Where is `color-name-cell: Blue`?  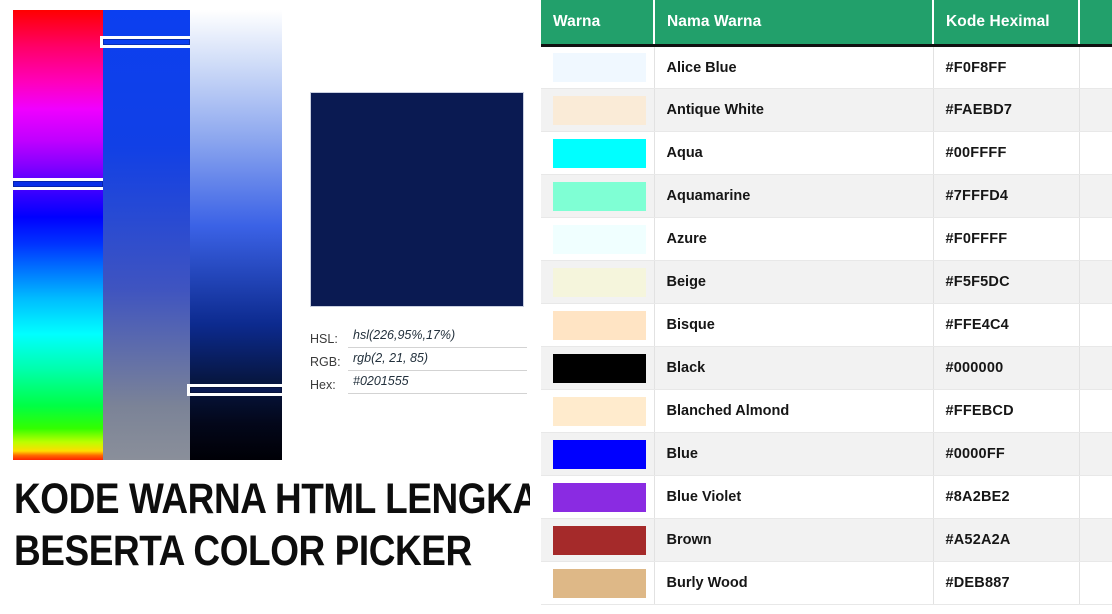
color-name-cell: Blue is located at coordinates (794, 454).